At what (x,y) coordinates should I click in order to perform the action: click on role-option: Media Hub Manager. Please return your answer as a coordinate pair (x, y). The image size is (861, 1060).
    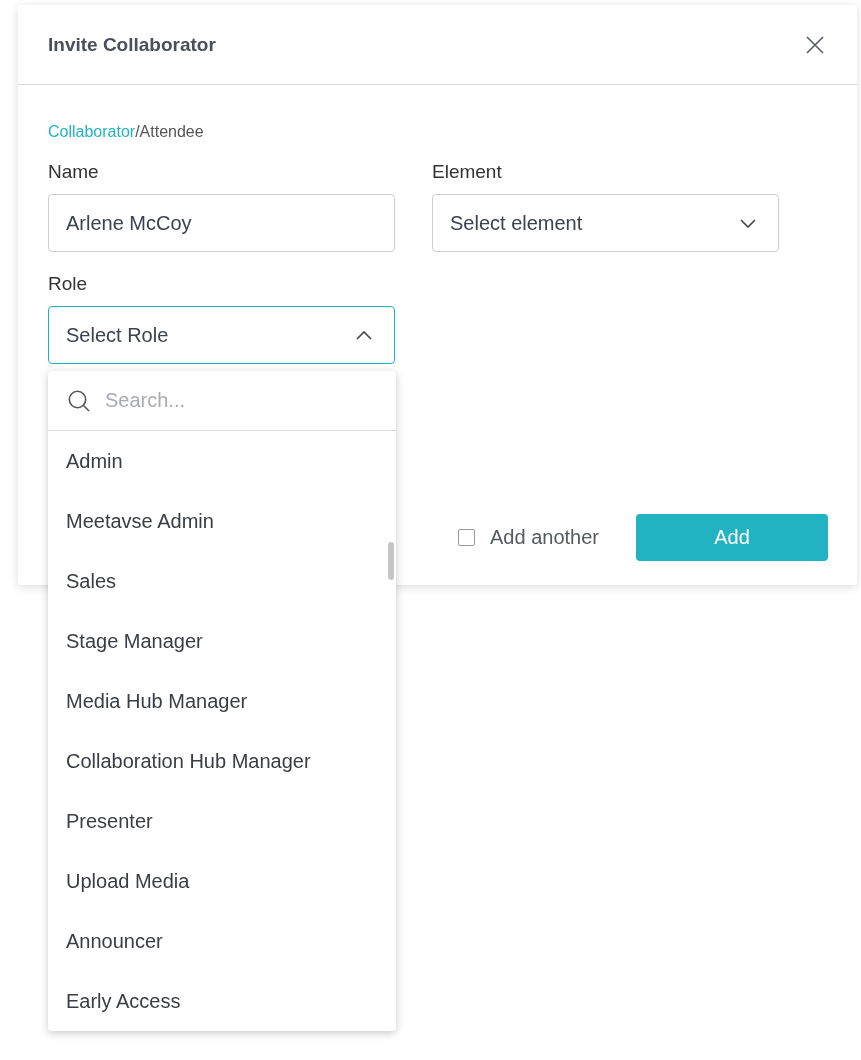
    Looking at the image, I should click on (222, 701).